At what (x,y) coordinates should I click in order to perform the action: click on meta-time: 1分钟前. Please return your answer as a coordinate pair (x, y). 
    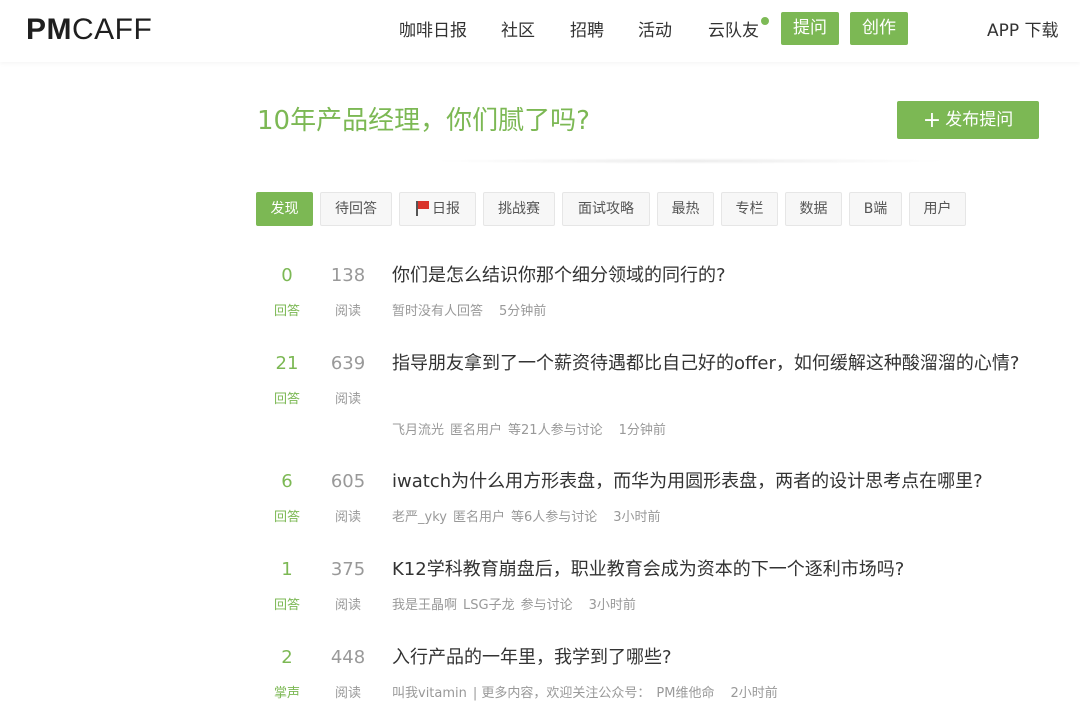
    Looking at the image, I should click on (642, 430).